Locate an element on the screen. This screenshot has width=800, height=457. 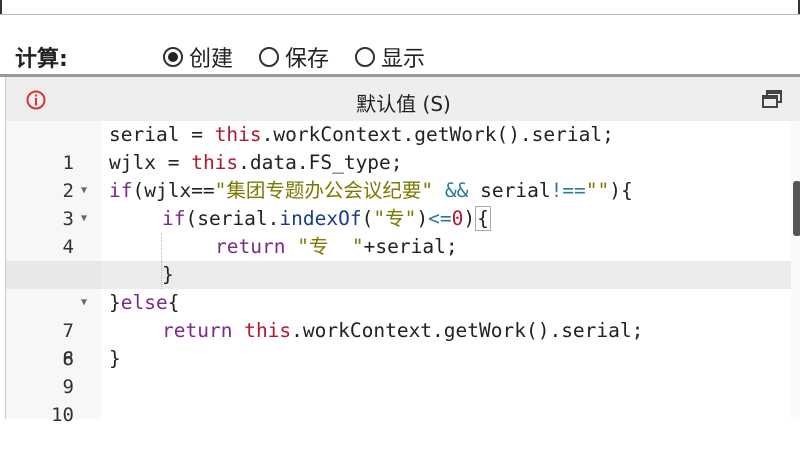
token: indexOf is located at coordinates (320, 218).